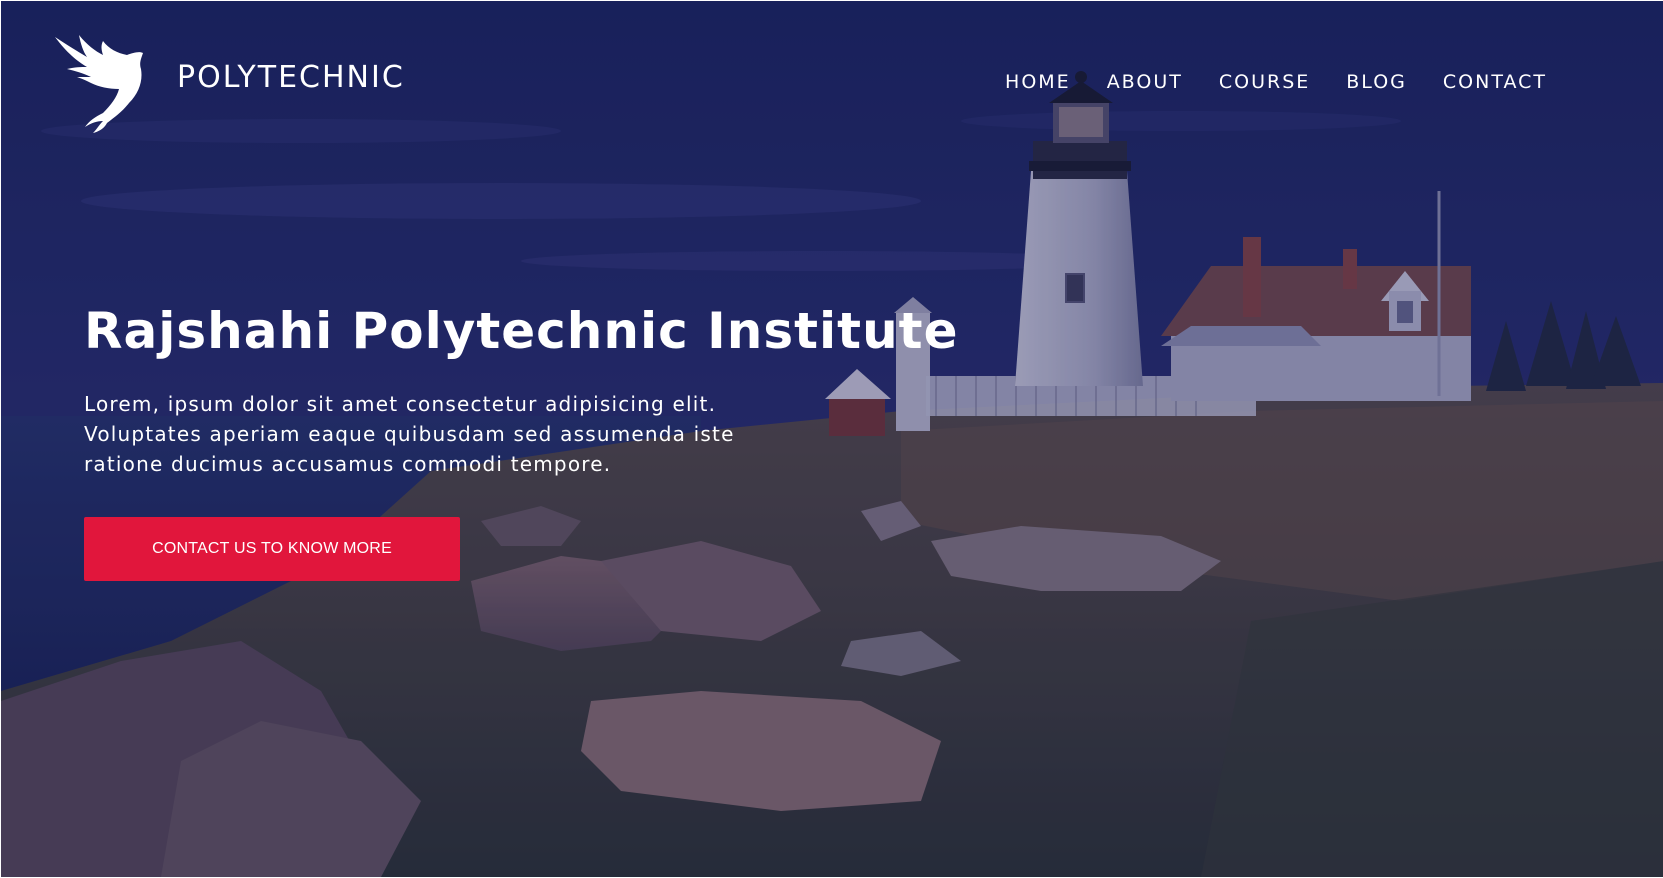 This screenshot has width=1663, height=878. What do you see at coordinates (521, 331) in the screenshot?
I see `hero-title: Rajshahi Polytechnic Institute` at bounding box center [521, 331].